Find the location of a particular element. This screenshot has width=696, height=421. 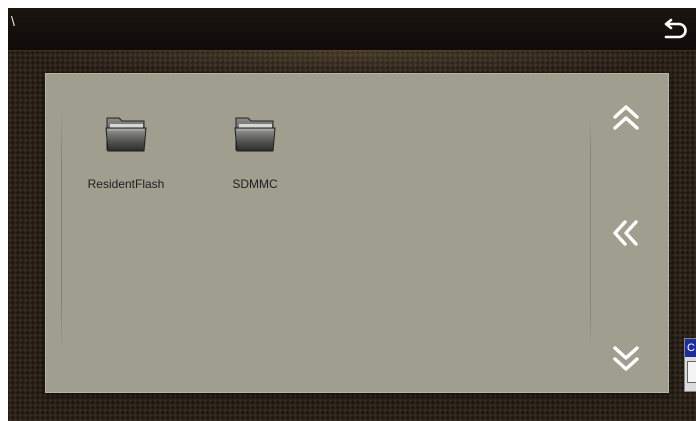

return-arrow-icon is located at coordinates (675, 28).